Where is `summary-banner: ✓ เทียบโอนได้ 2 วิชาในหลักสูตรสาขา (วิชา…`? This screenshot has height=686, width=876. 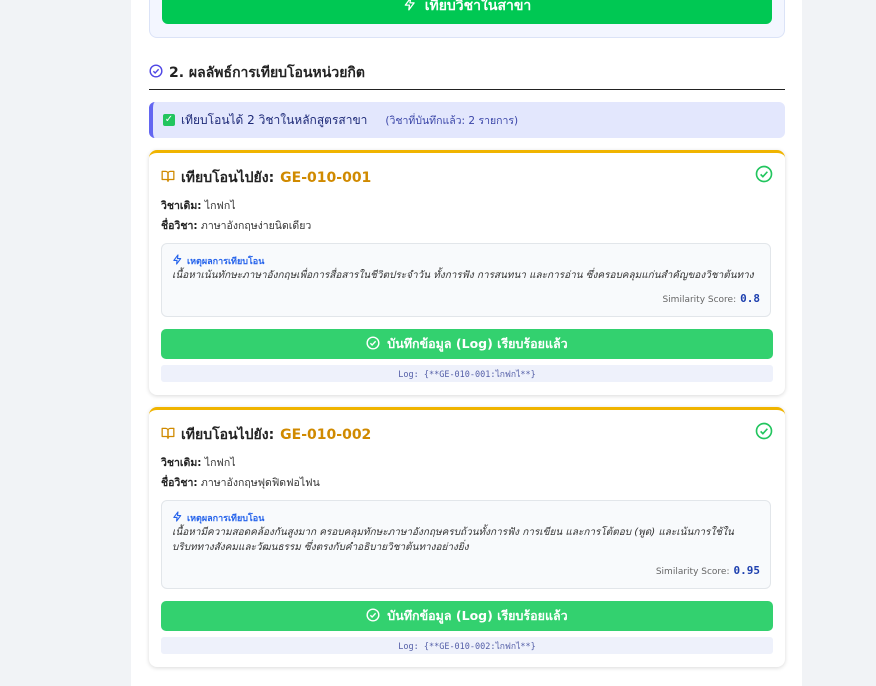 summary-banner: ✓ เทียบโอนได้ 2 วิชาในหลักสูตรสาขา (วิชา… is located at coordinates (467, 120).